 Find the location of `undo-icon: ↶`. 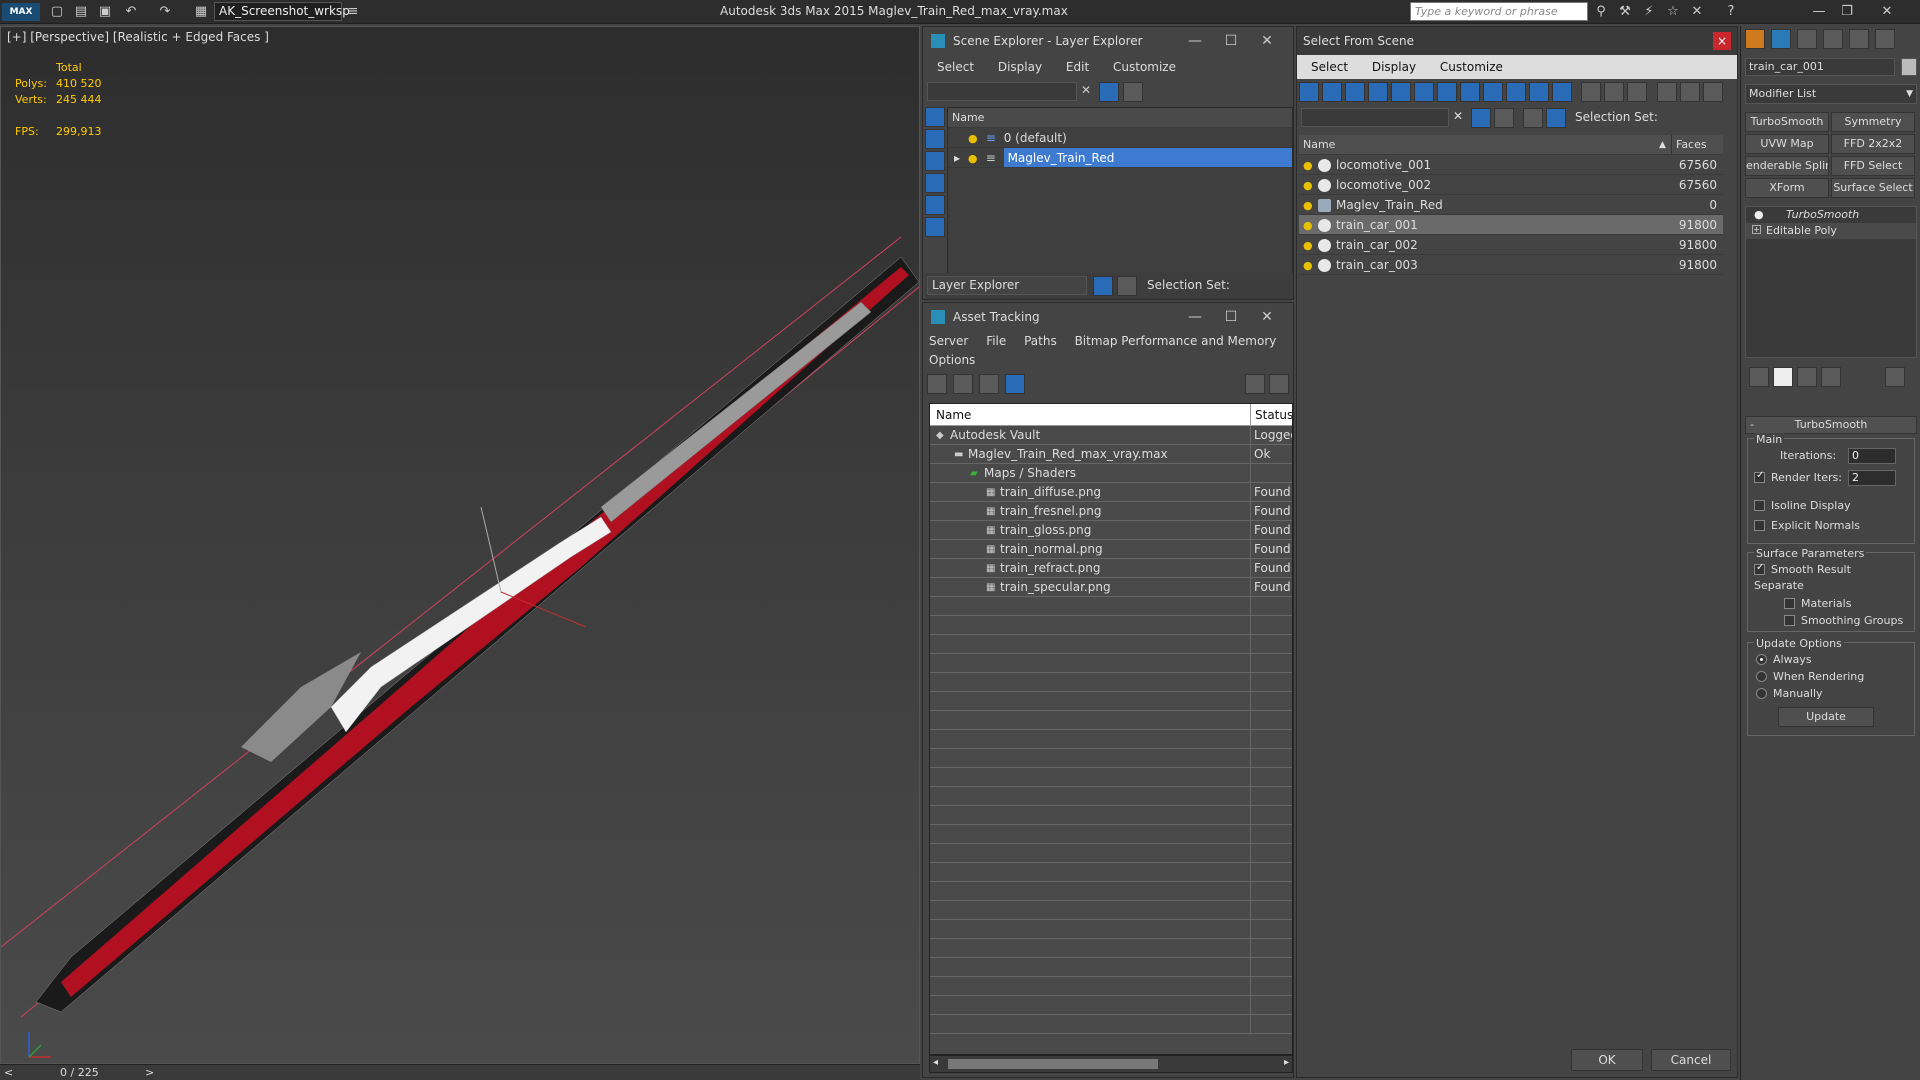

undo-icon: ↶ is located at coordinates (131, 12).